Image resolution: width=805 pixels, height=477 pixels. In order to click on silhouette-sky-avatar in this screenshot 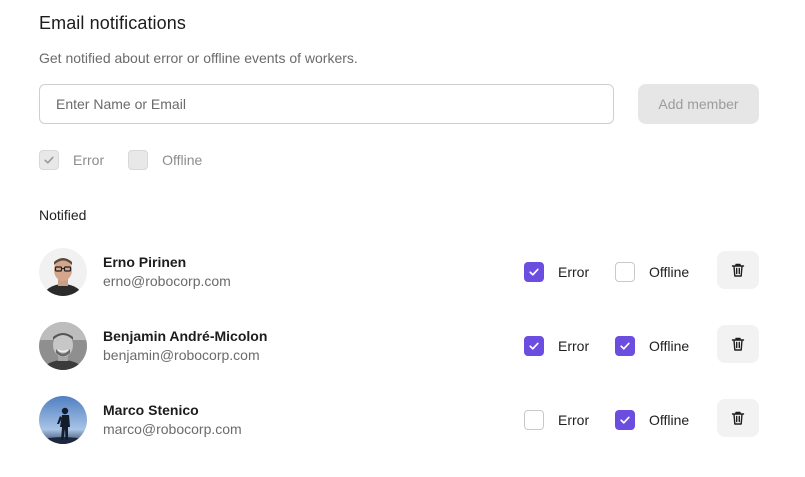, I will do `click(63, 420)`.